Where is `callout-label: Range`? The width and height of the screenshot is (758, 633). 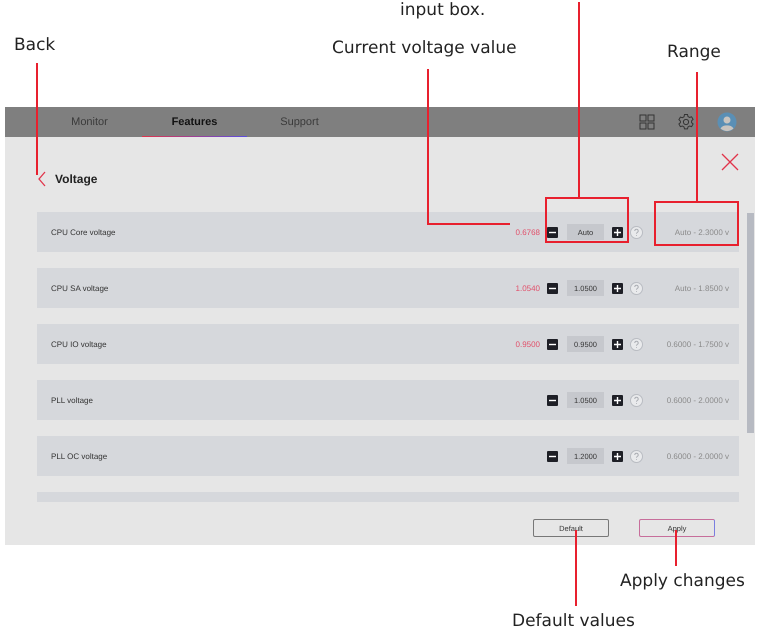 callout-label: Range is located at coordinates (694, 53).